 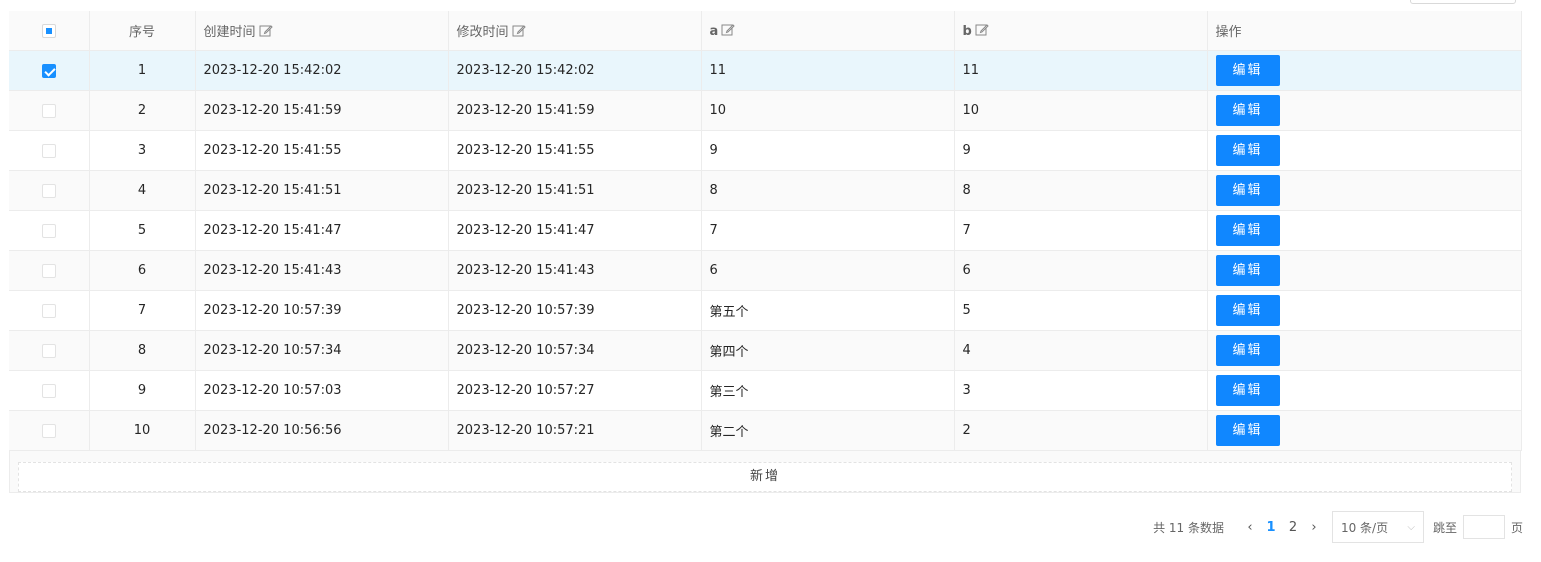 What do you see at coordinates (575, 150) in the screenshot?
I see `cell-modified: 2023-12-20 15:41:55` at bounding box center [575, 150].